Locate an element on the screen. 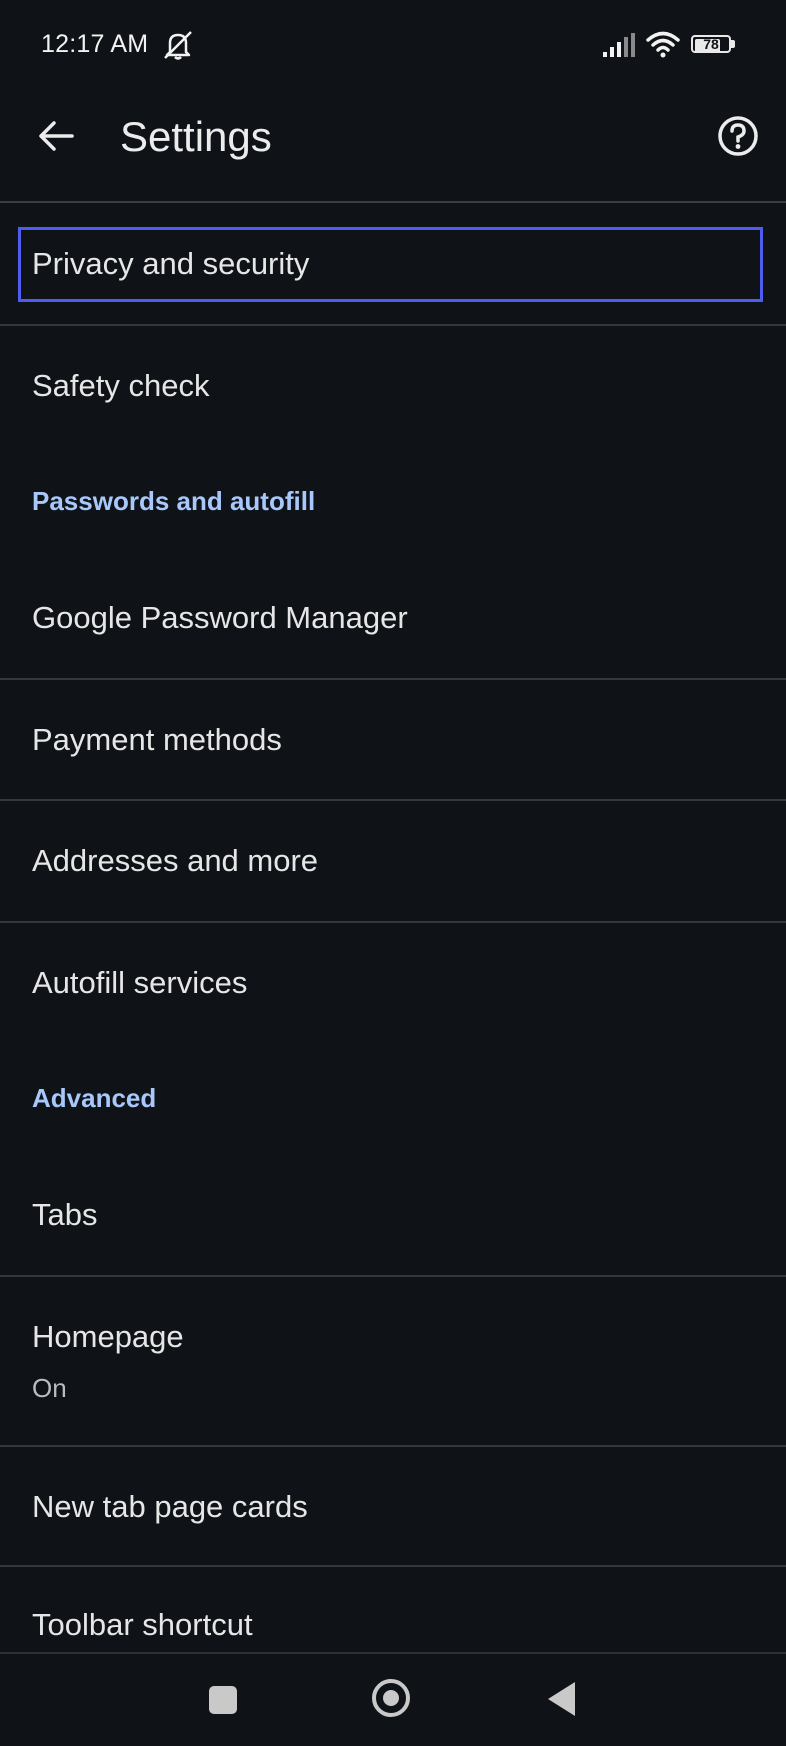 The image size is (786, 1746). home-dot is located at coordinates (391, 1698).